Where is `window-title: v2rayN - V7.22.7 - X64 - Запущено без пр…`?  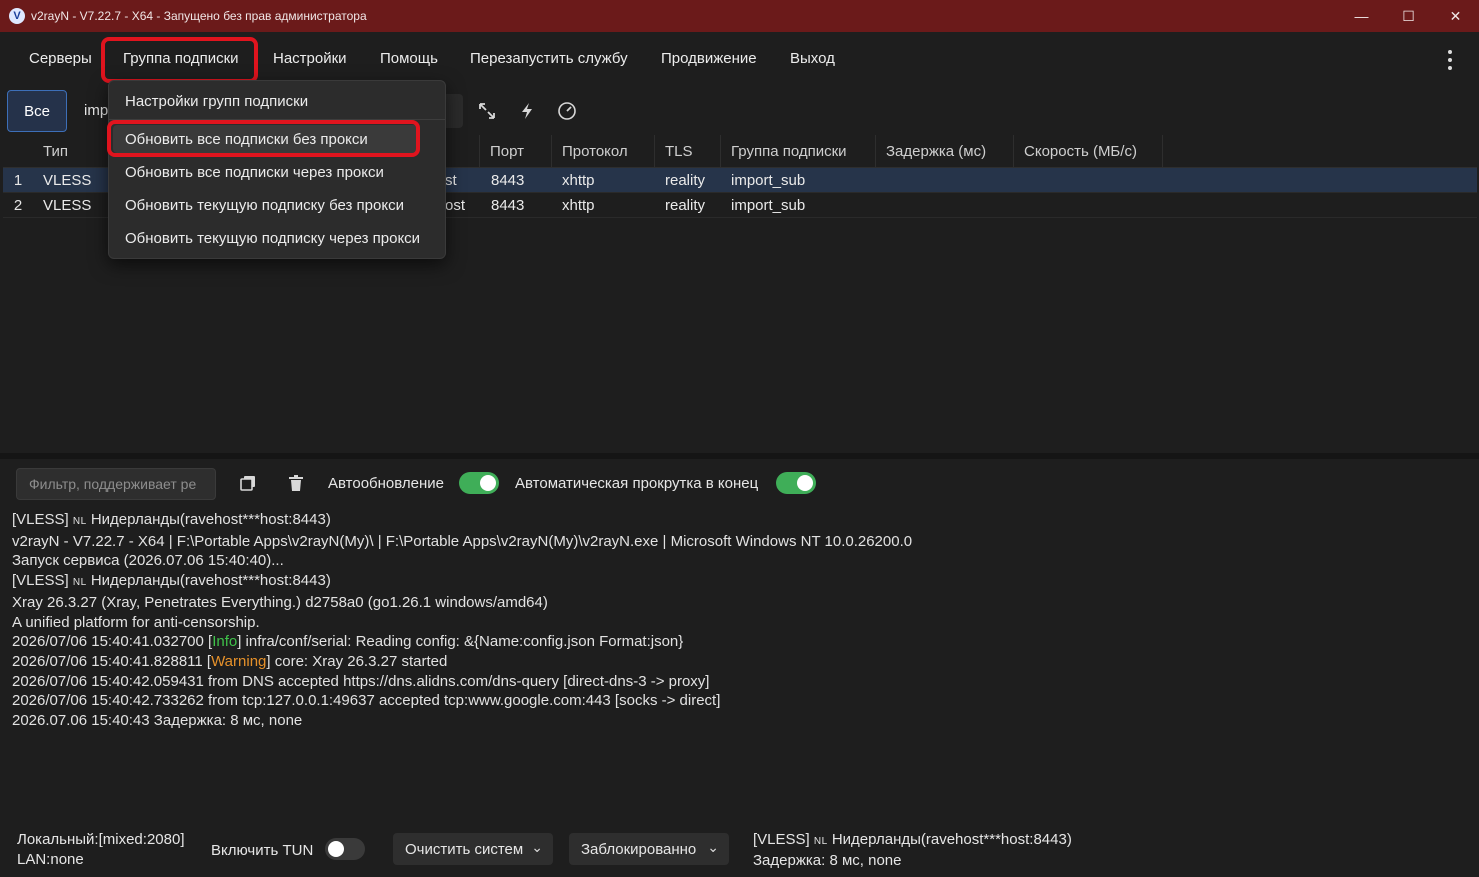 window-title: v2rayN - V7.22.7 - X64 - Запущено без пр… is located at coordinates (199, 16).